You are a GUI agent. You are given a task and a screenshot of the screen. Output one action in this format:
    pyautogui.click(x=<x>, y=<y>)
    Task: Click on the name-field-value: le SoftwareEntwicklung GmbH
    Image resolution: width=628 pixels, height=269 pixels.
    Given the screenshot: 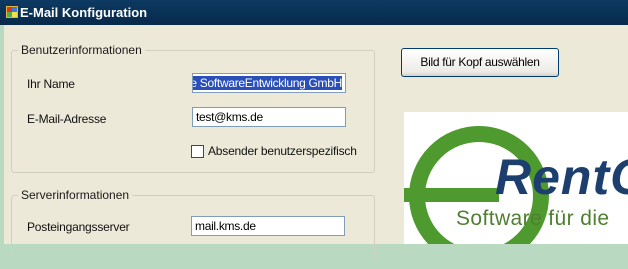 What is the action you would take?
    pyautogui.click(x=267, y=83)
    